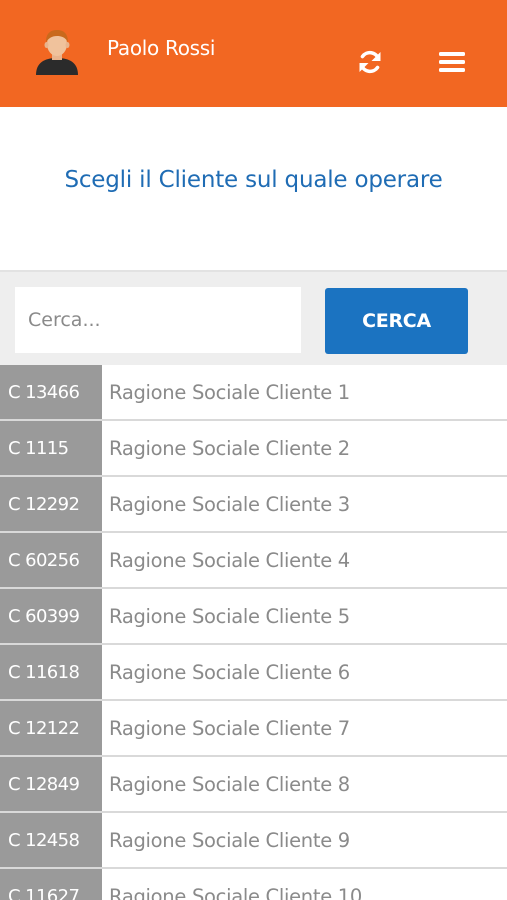 This screenshot has height=900, width=507. I want to click on client-name: Ragione Sociale Cliente 1, so click(229, 392).